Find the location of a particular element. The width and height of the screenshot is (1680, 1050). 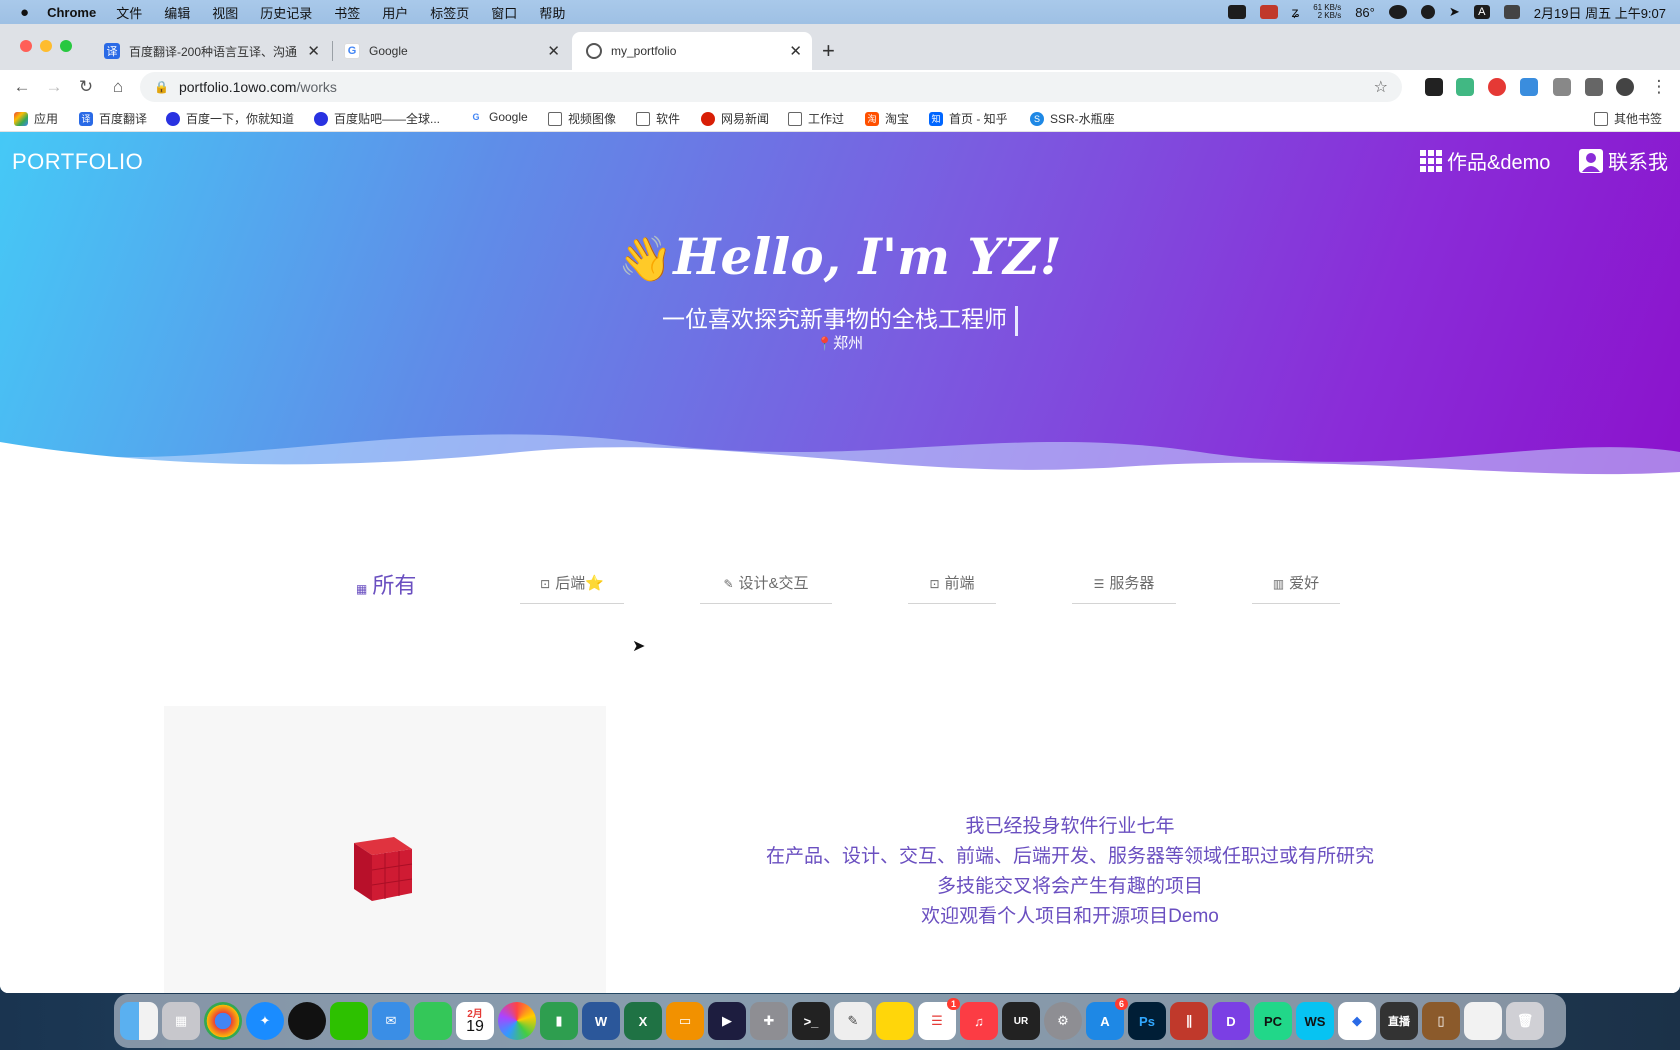

bookmark-netease: 网易新闻 is located at coordinates (735, 118).